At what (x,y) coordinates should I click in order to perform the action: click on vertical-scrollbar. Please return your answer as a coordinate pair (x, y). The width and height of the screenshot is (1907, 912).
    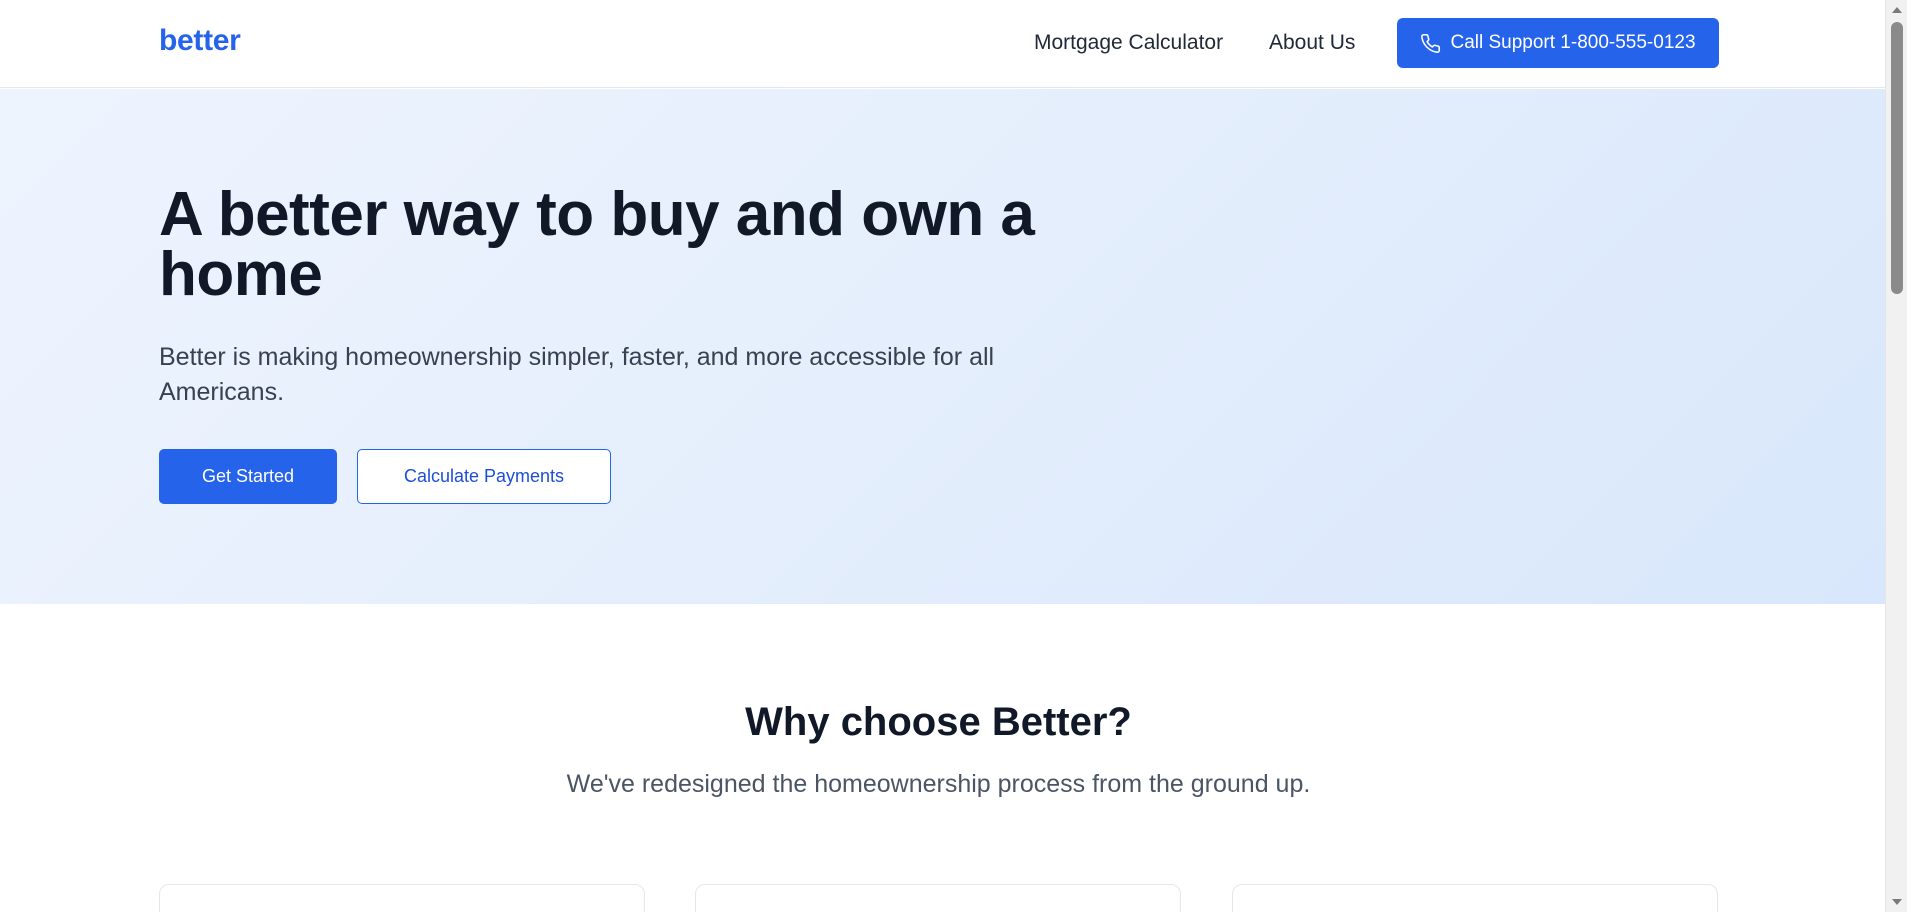
    Looking at the image, I should click on (1896, 456).